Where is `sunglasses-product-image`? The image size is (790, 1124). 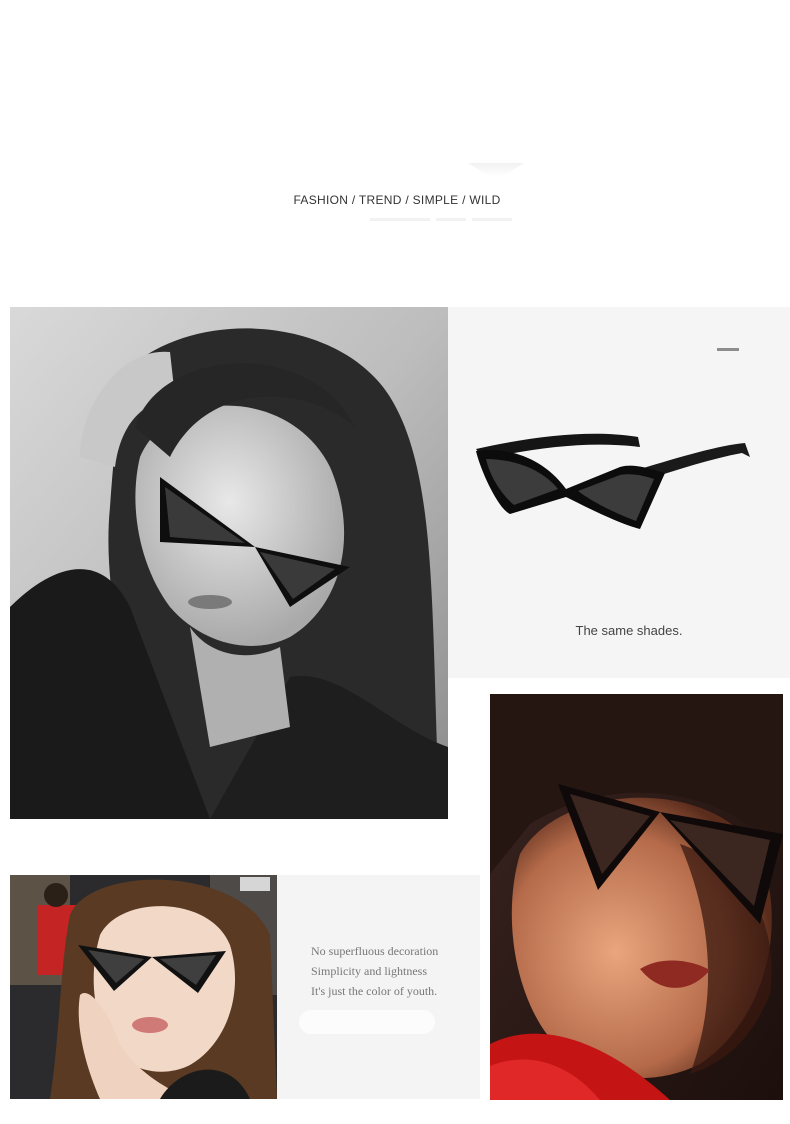
sunglasses-product-image is located at coordinates (613, 481).